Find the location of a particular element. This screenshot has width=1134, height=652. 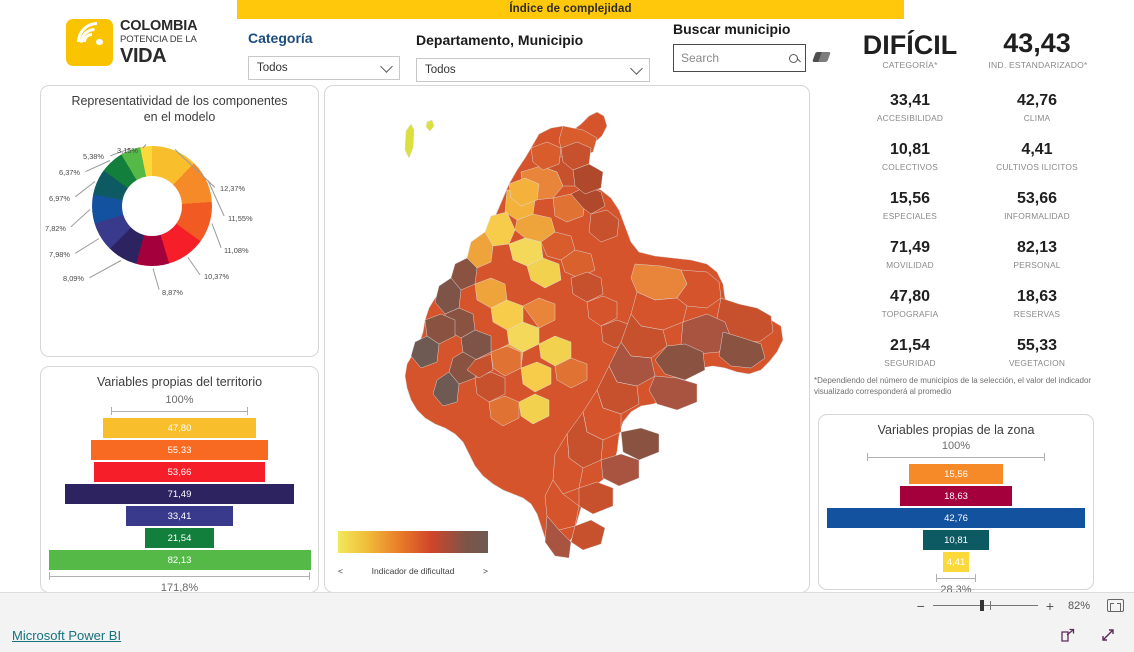

donut-label: 3,15% is located at coordinates (127, 150).